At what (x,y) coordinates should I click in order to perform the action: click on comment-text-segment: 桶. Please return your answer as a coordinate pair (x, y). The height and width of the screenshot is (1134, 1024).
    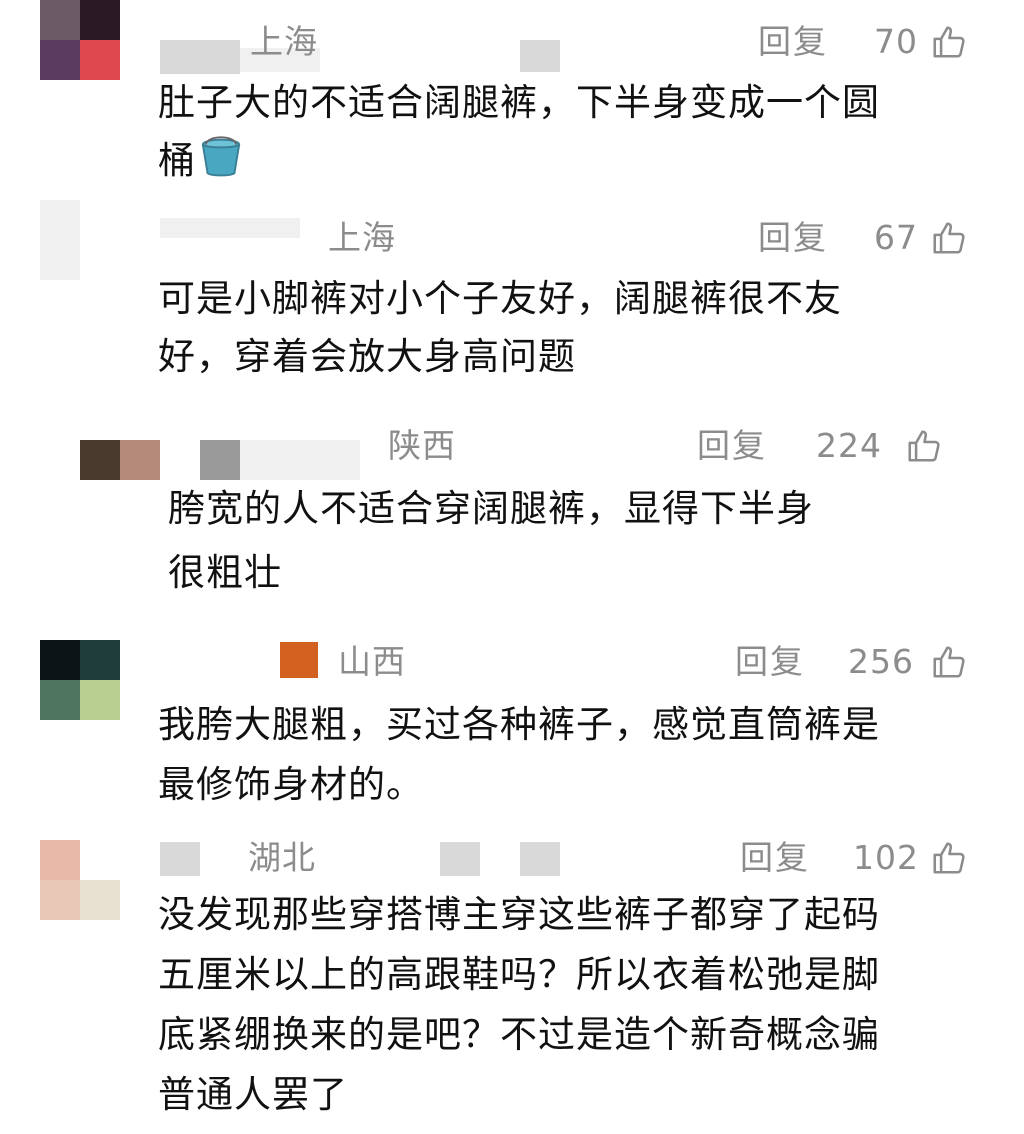
    Looking at the image, I should click on (177, 160).